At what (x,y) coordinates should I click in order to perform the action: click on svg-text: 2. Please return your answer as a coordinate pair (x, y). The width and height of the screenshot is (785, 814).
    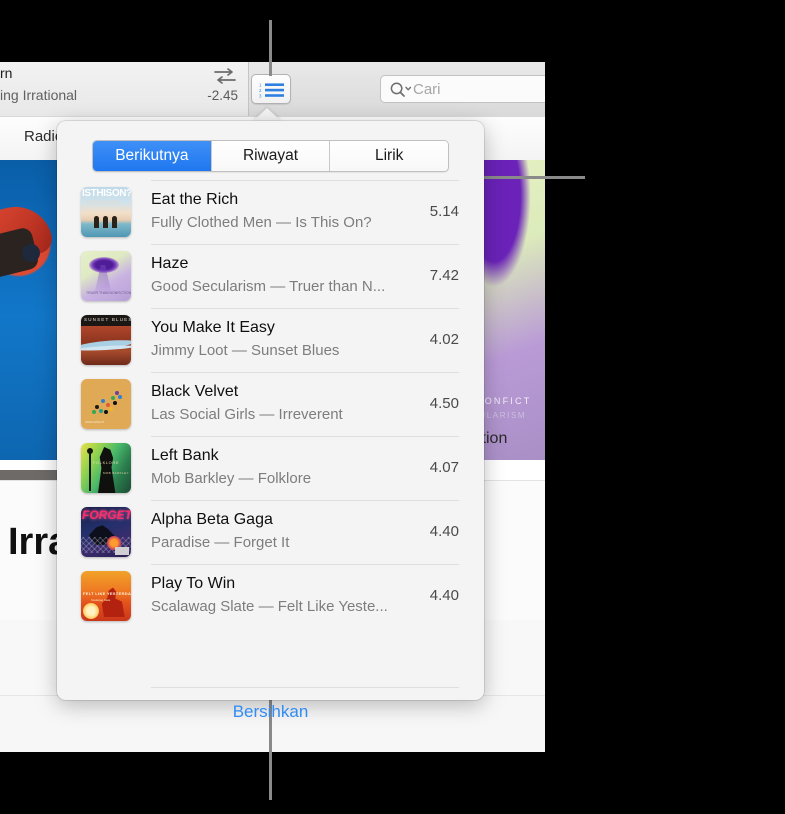
    Looking at the image, I should click on (260, 90).